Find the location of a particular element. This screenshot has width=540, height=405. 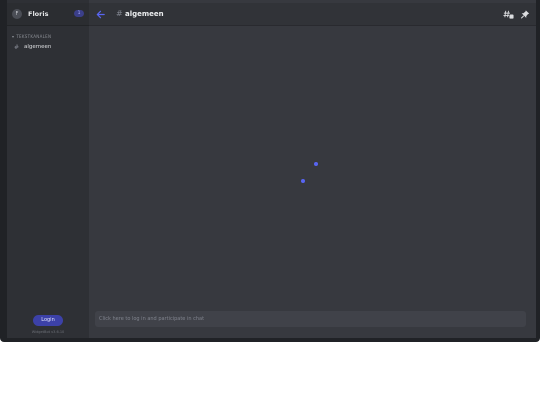

page-title: algemeen is located at coordinates (144, 14).